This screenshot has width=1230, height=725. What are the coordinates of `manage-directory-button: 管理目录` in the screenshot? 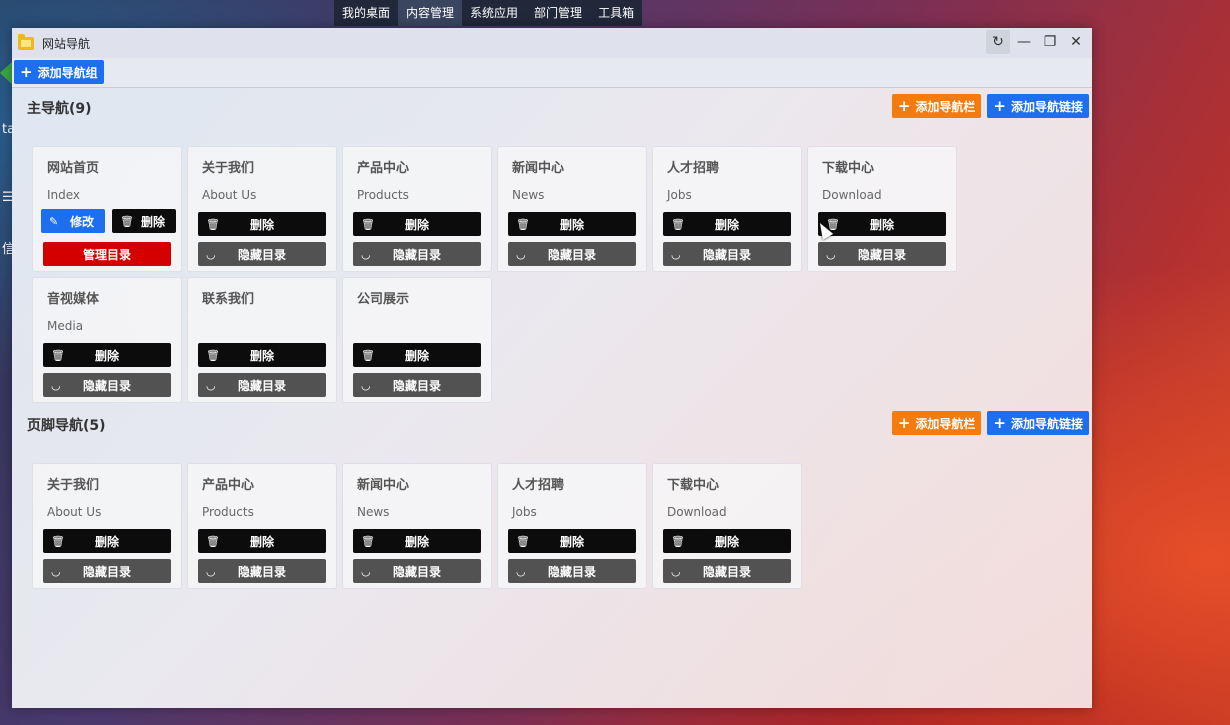 It's located at (107, 254).